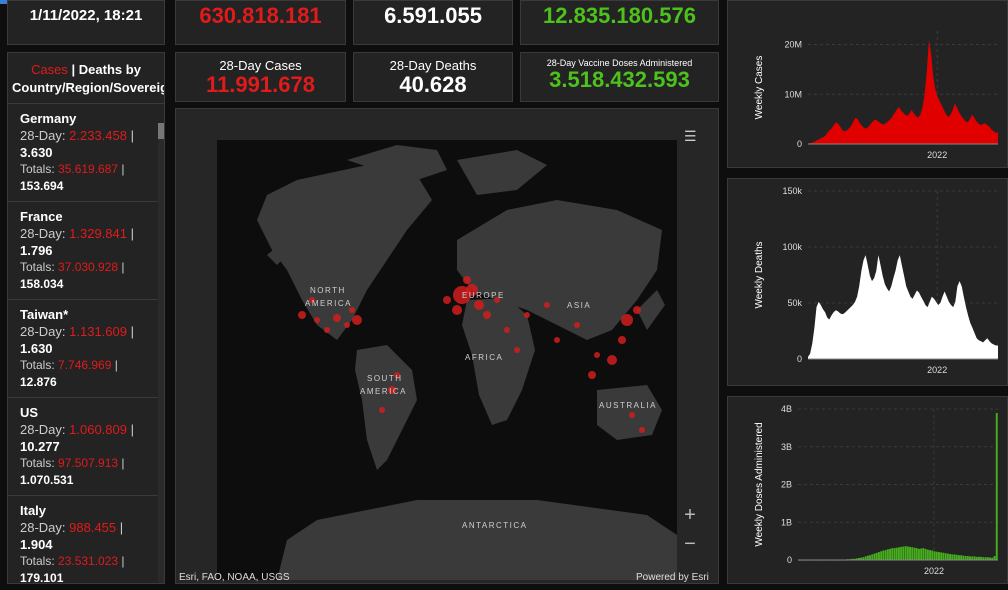 The height and width of the screenshot is (590, 1008). Describe the element at coordinates (161, 131) in the screenshot. I see `list-scroll-thumb` at that location.